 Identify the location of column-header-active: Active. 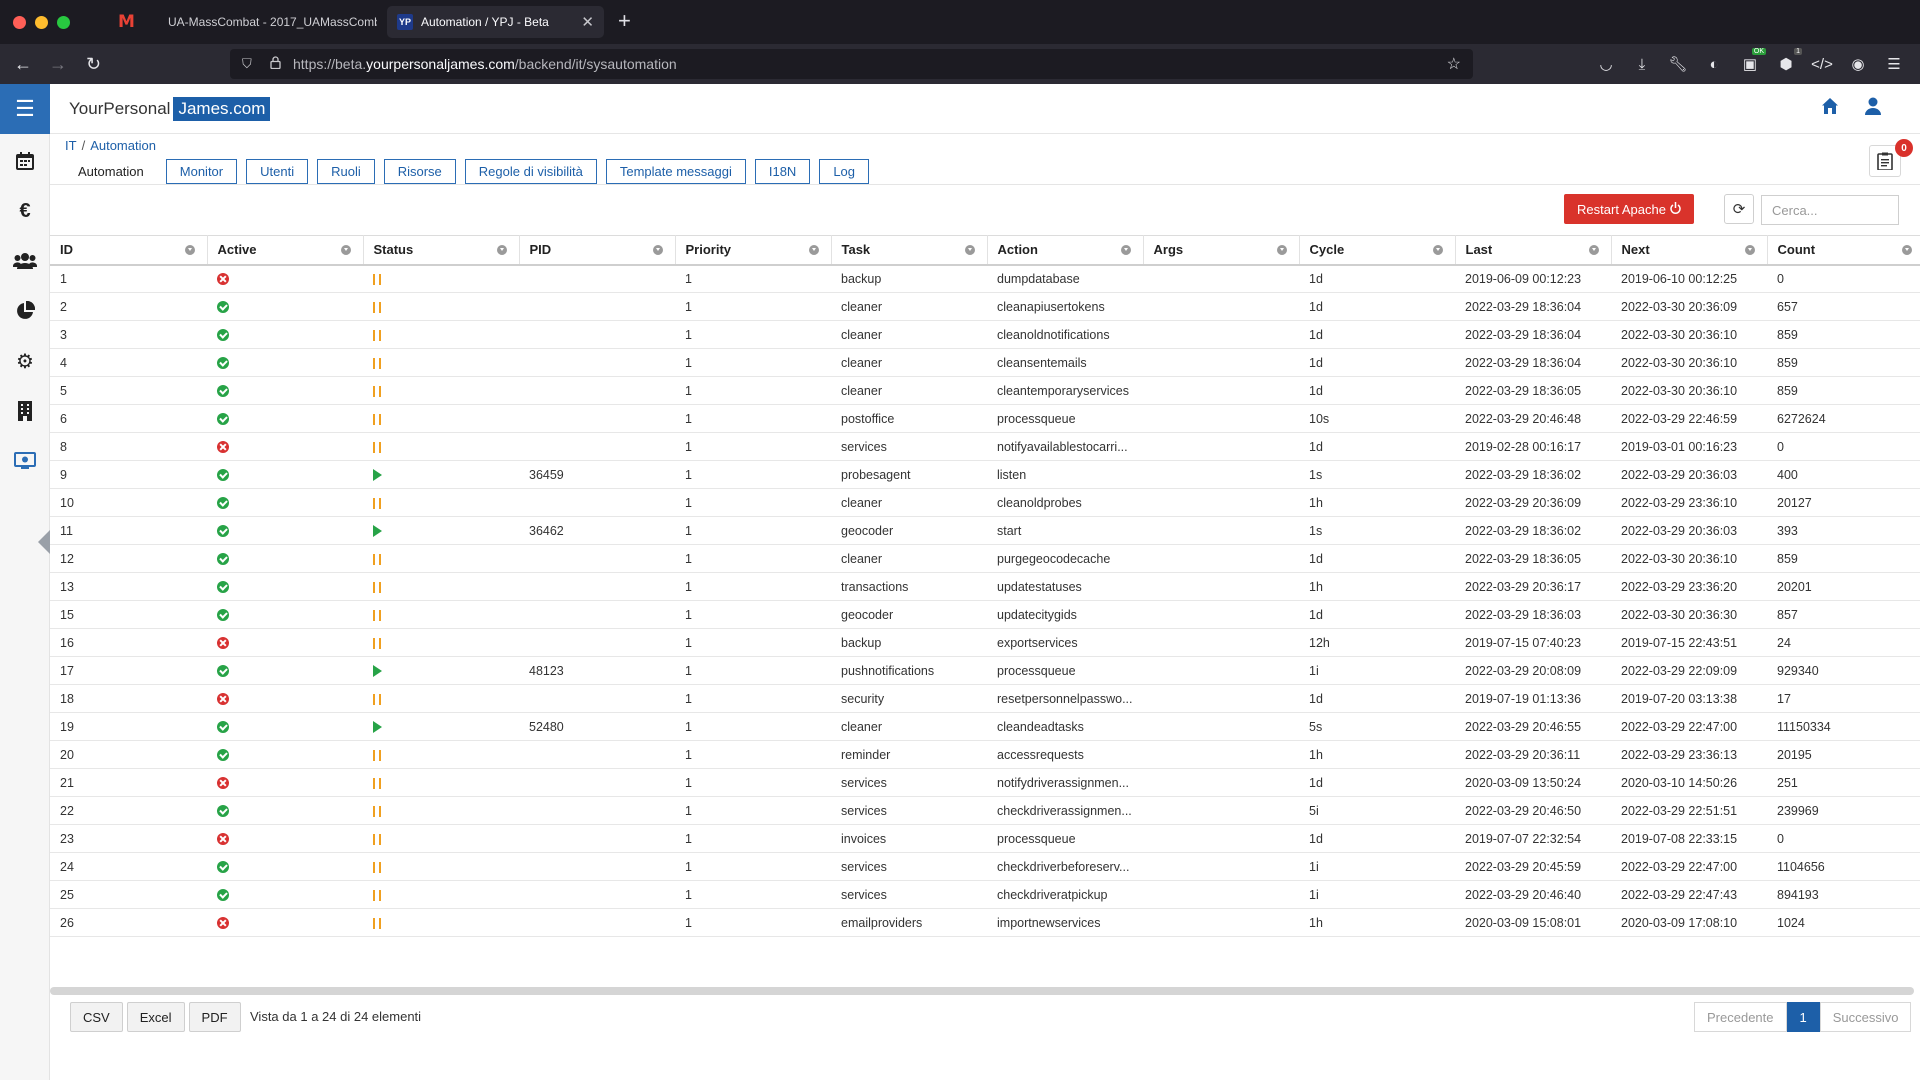
(285, 250).